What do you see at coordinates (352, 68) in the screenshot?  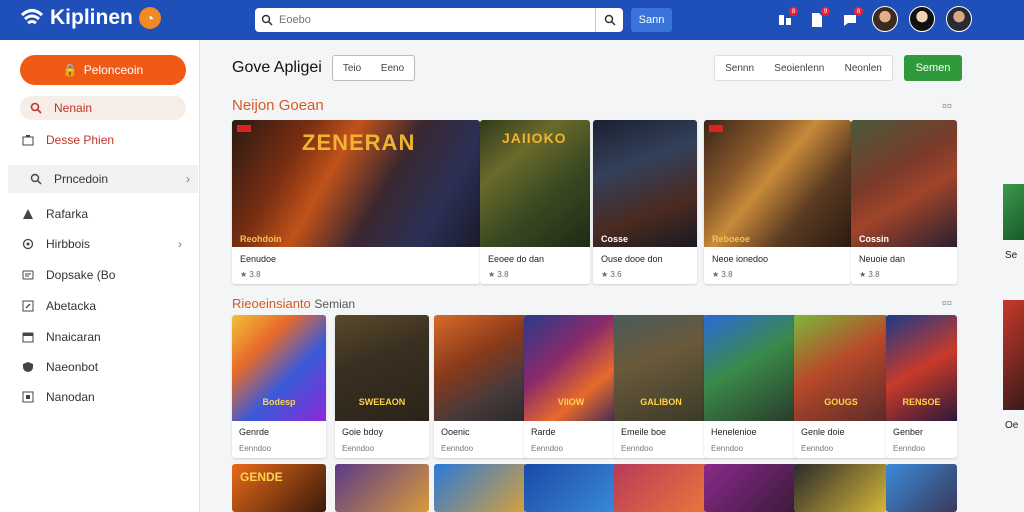 I see `view-toggle-option-a: Teio` at bounding box center [352, 68].